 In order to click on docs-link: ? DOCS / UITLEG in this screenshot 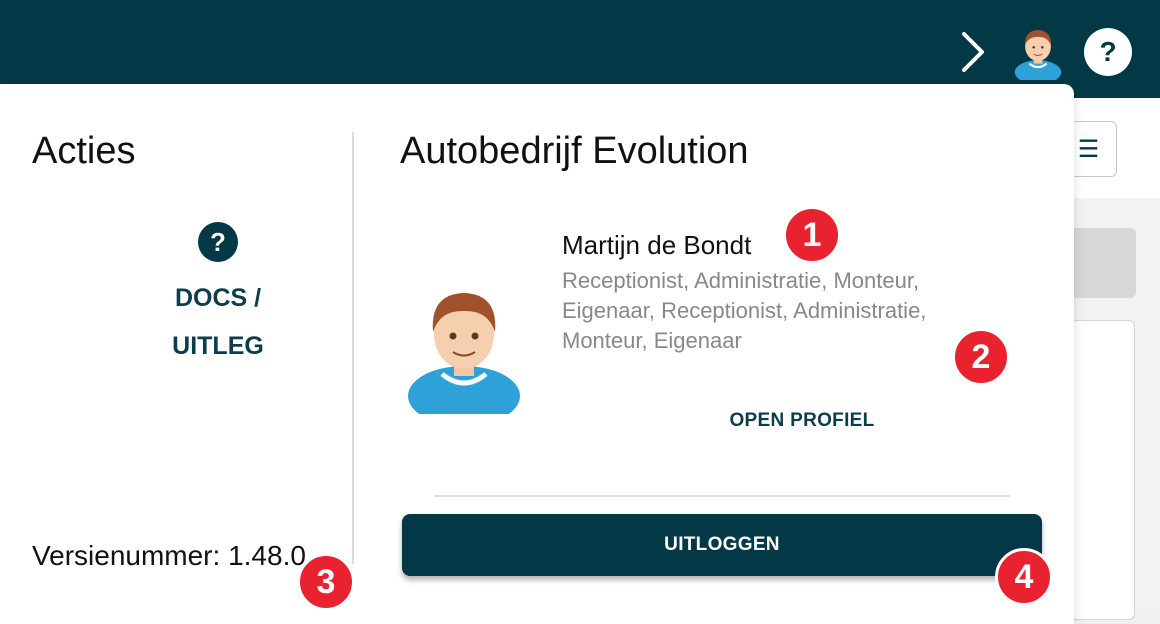, I will do `click(218, 296)`.